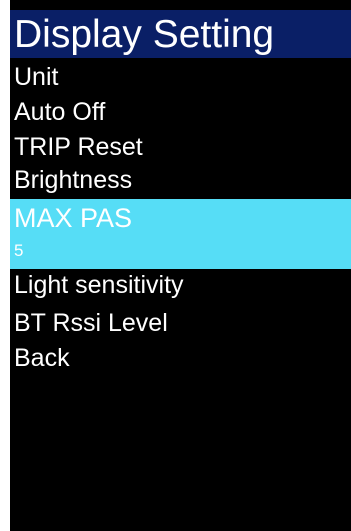  I want to click on menu-item-label: TRIP Reset, so click(78, 147).